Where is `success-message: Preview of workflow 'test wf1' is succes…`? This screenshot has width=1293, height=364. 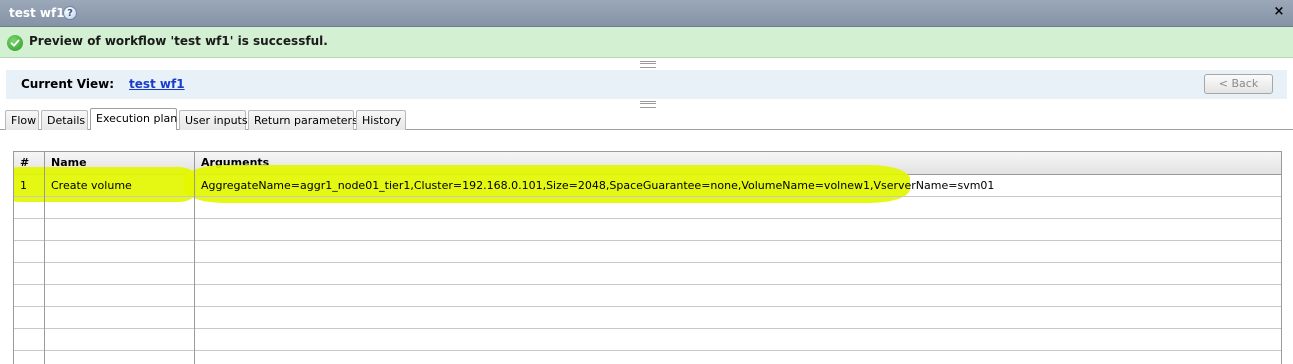 success-message: Preview of workflow 'test wf1' is succes… is located at coordinates (178, 41).